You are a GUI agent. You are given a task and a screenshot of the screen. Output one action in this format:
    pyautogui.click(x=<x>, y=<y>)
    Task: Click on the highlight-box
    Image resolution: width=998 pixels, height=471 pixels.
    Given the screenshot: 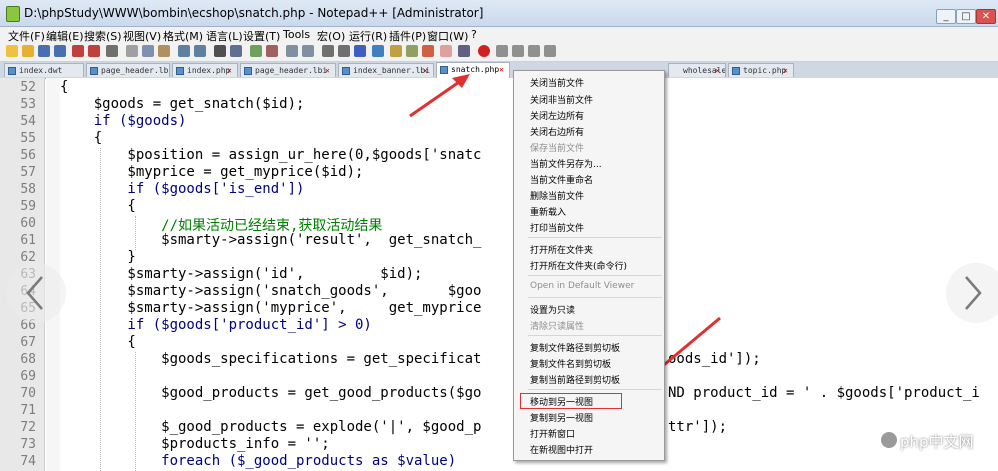 What is the action you would take?
    pyautogui.click(x=571, y=401)
    